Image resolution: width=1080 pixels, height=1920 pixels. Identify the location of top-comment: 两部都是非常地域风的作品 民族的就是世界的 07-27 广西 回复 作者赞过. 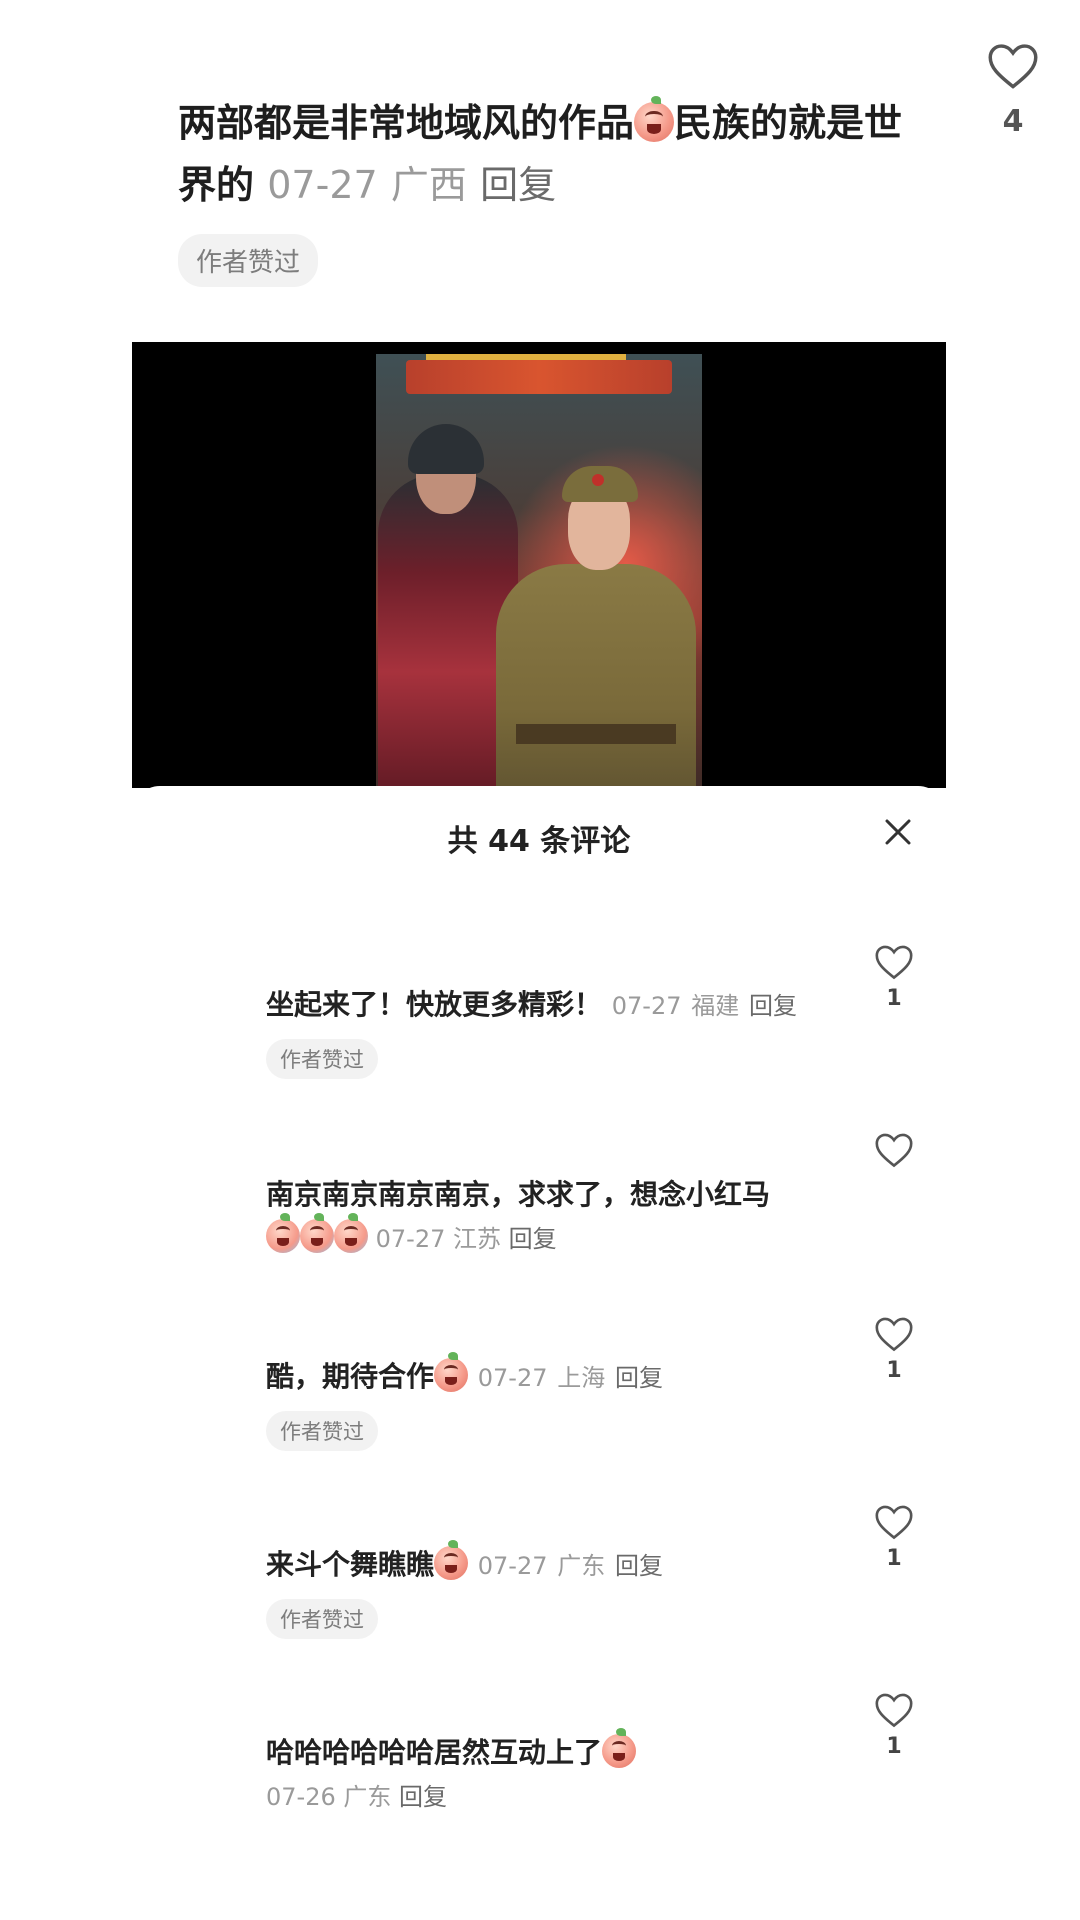
(548, 189).